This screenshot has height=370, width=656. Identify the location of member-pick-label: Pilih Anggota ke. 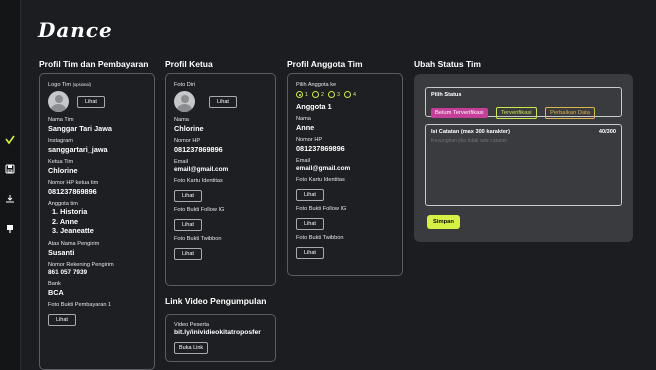
(316, 85).